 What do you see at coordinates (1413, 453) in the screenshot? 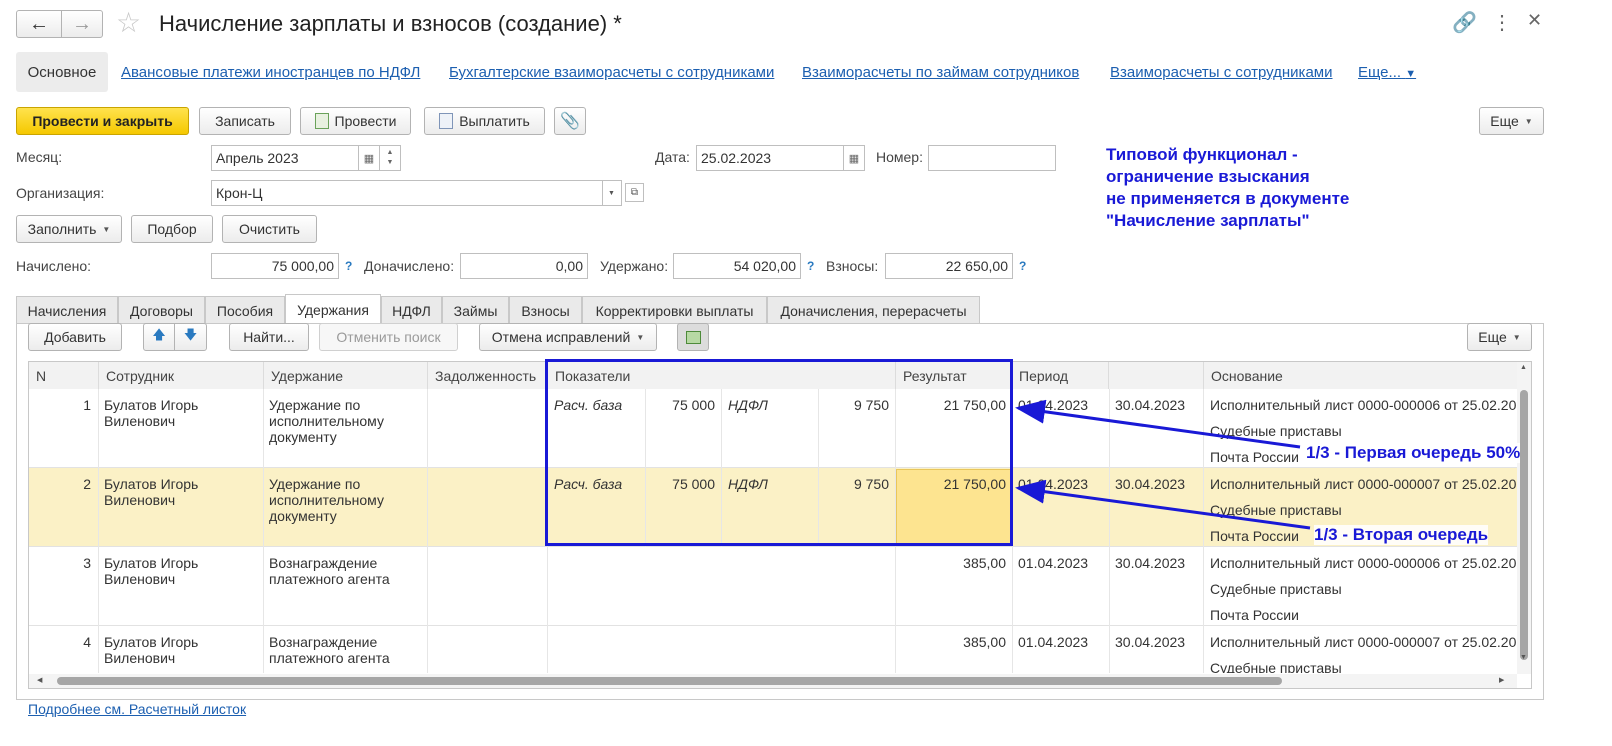
I see `annotation-first-queue: 1/3 - Первая очередь 50%` at bounding box center [1413, 453].